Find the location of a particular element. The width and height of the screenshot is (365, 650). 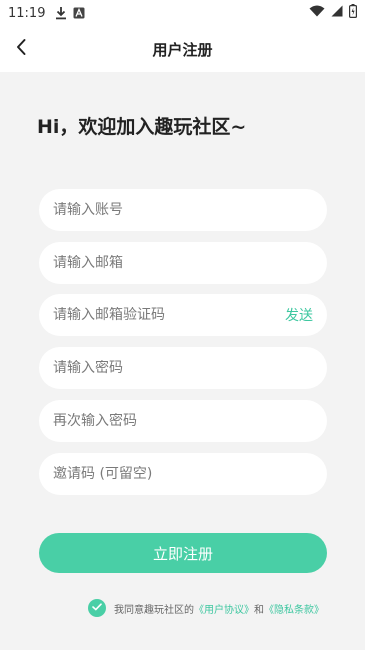

checkmark-icon is located at coordinates (97, 608).